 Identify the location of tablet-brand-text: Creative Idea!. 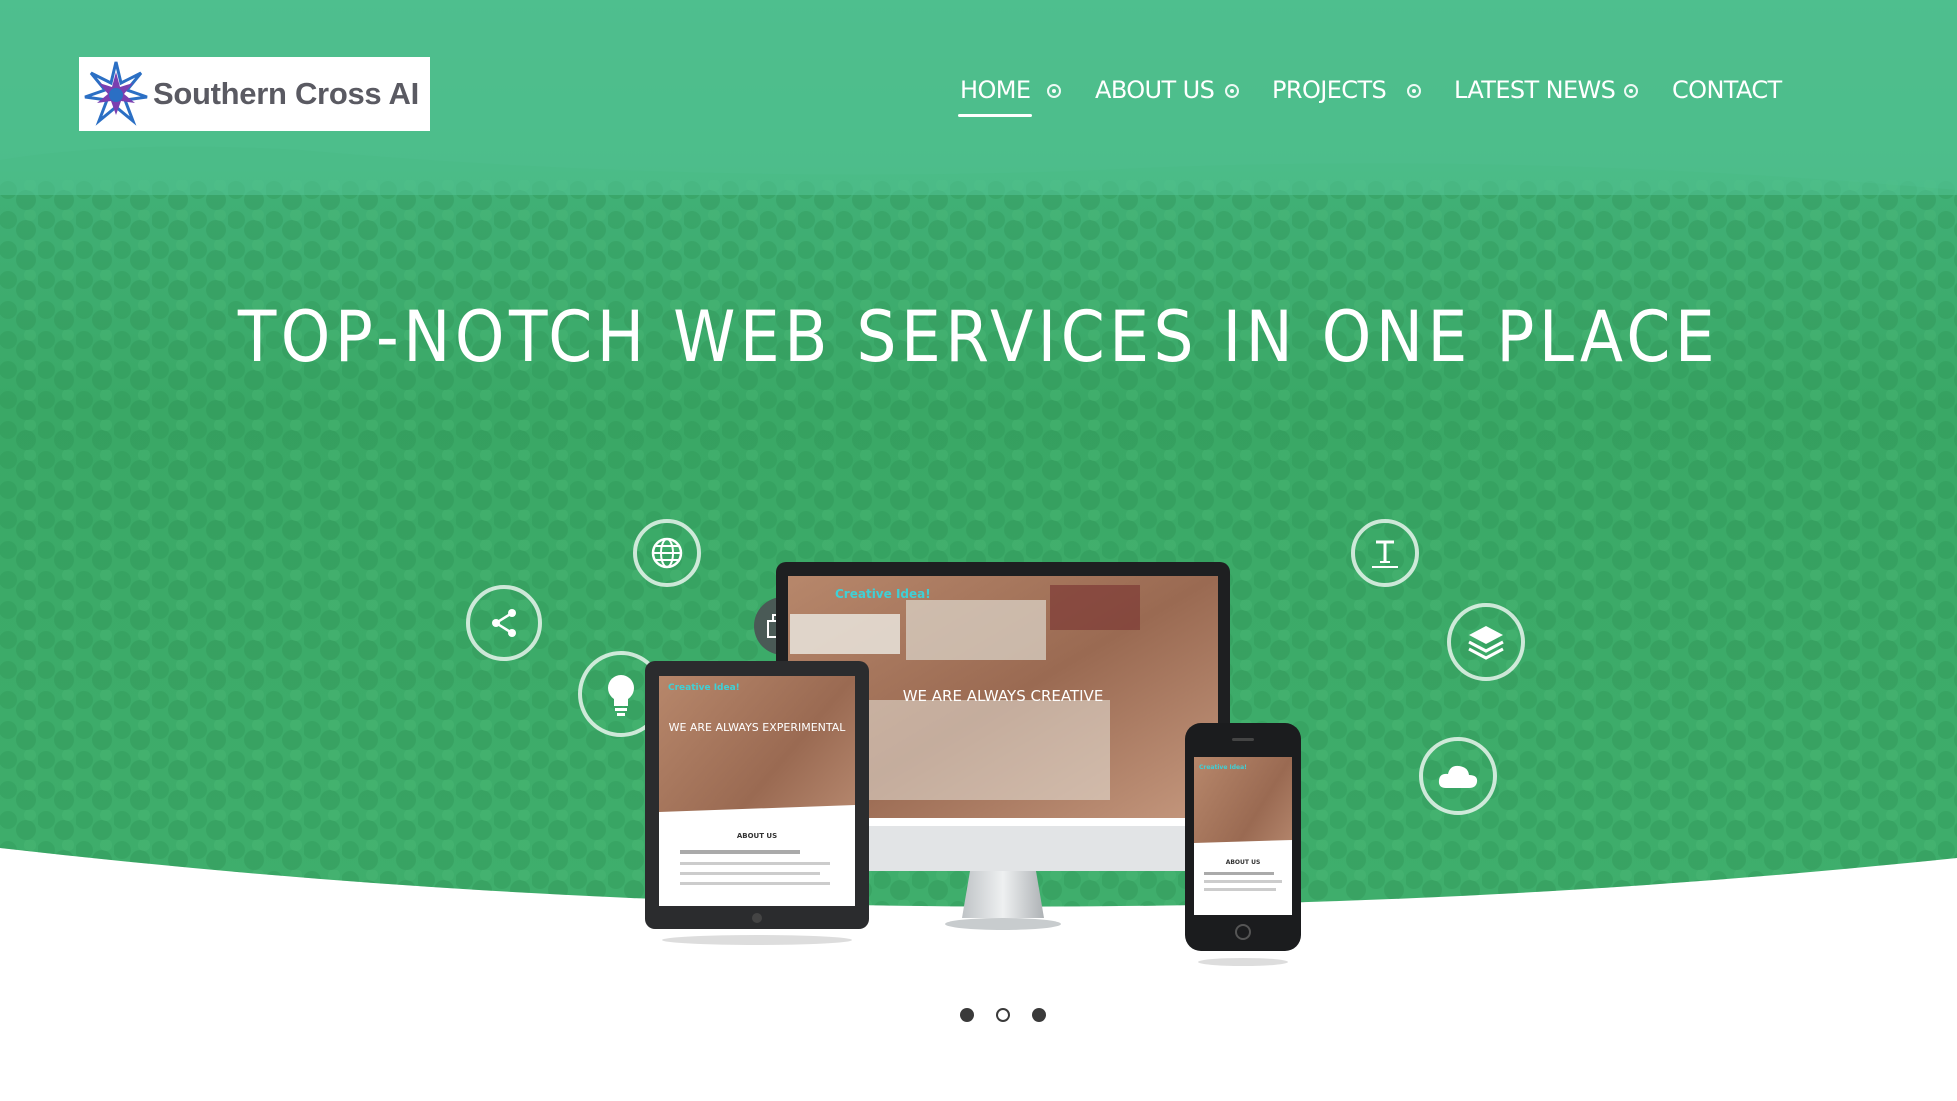
(704, 688).